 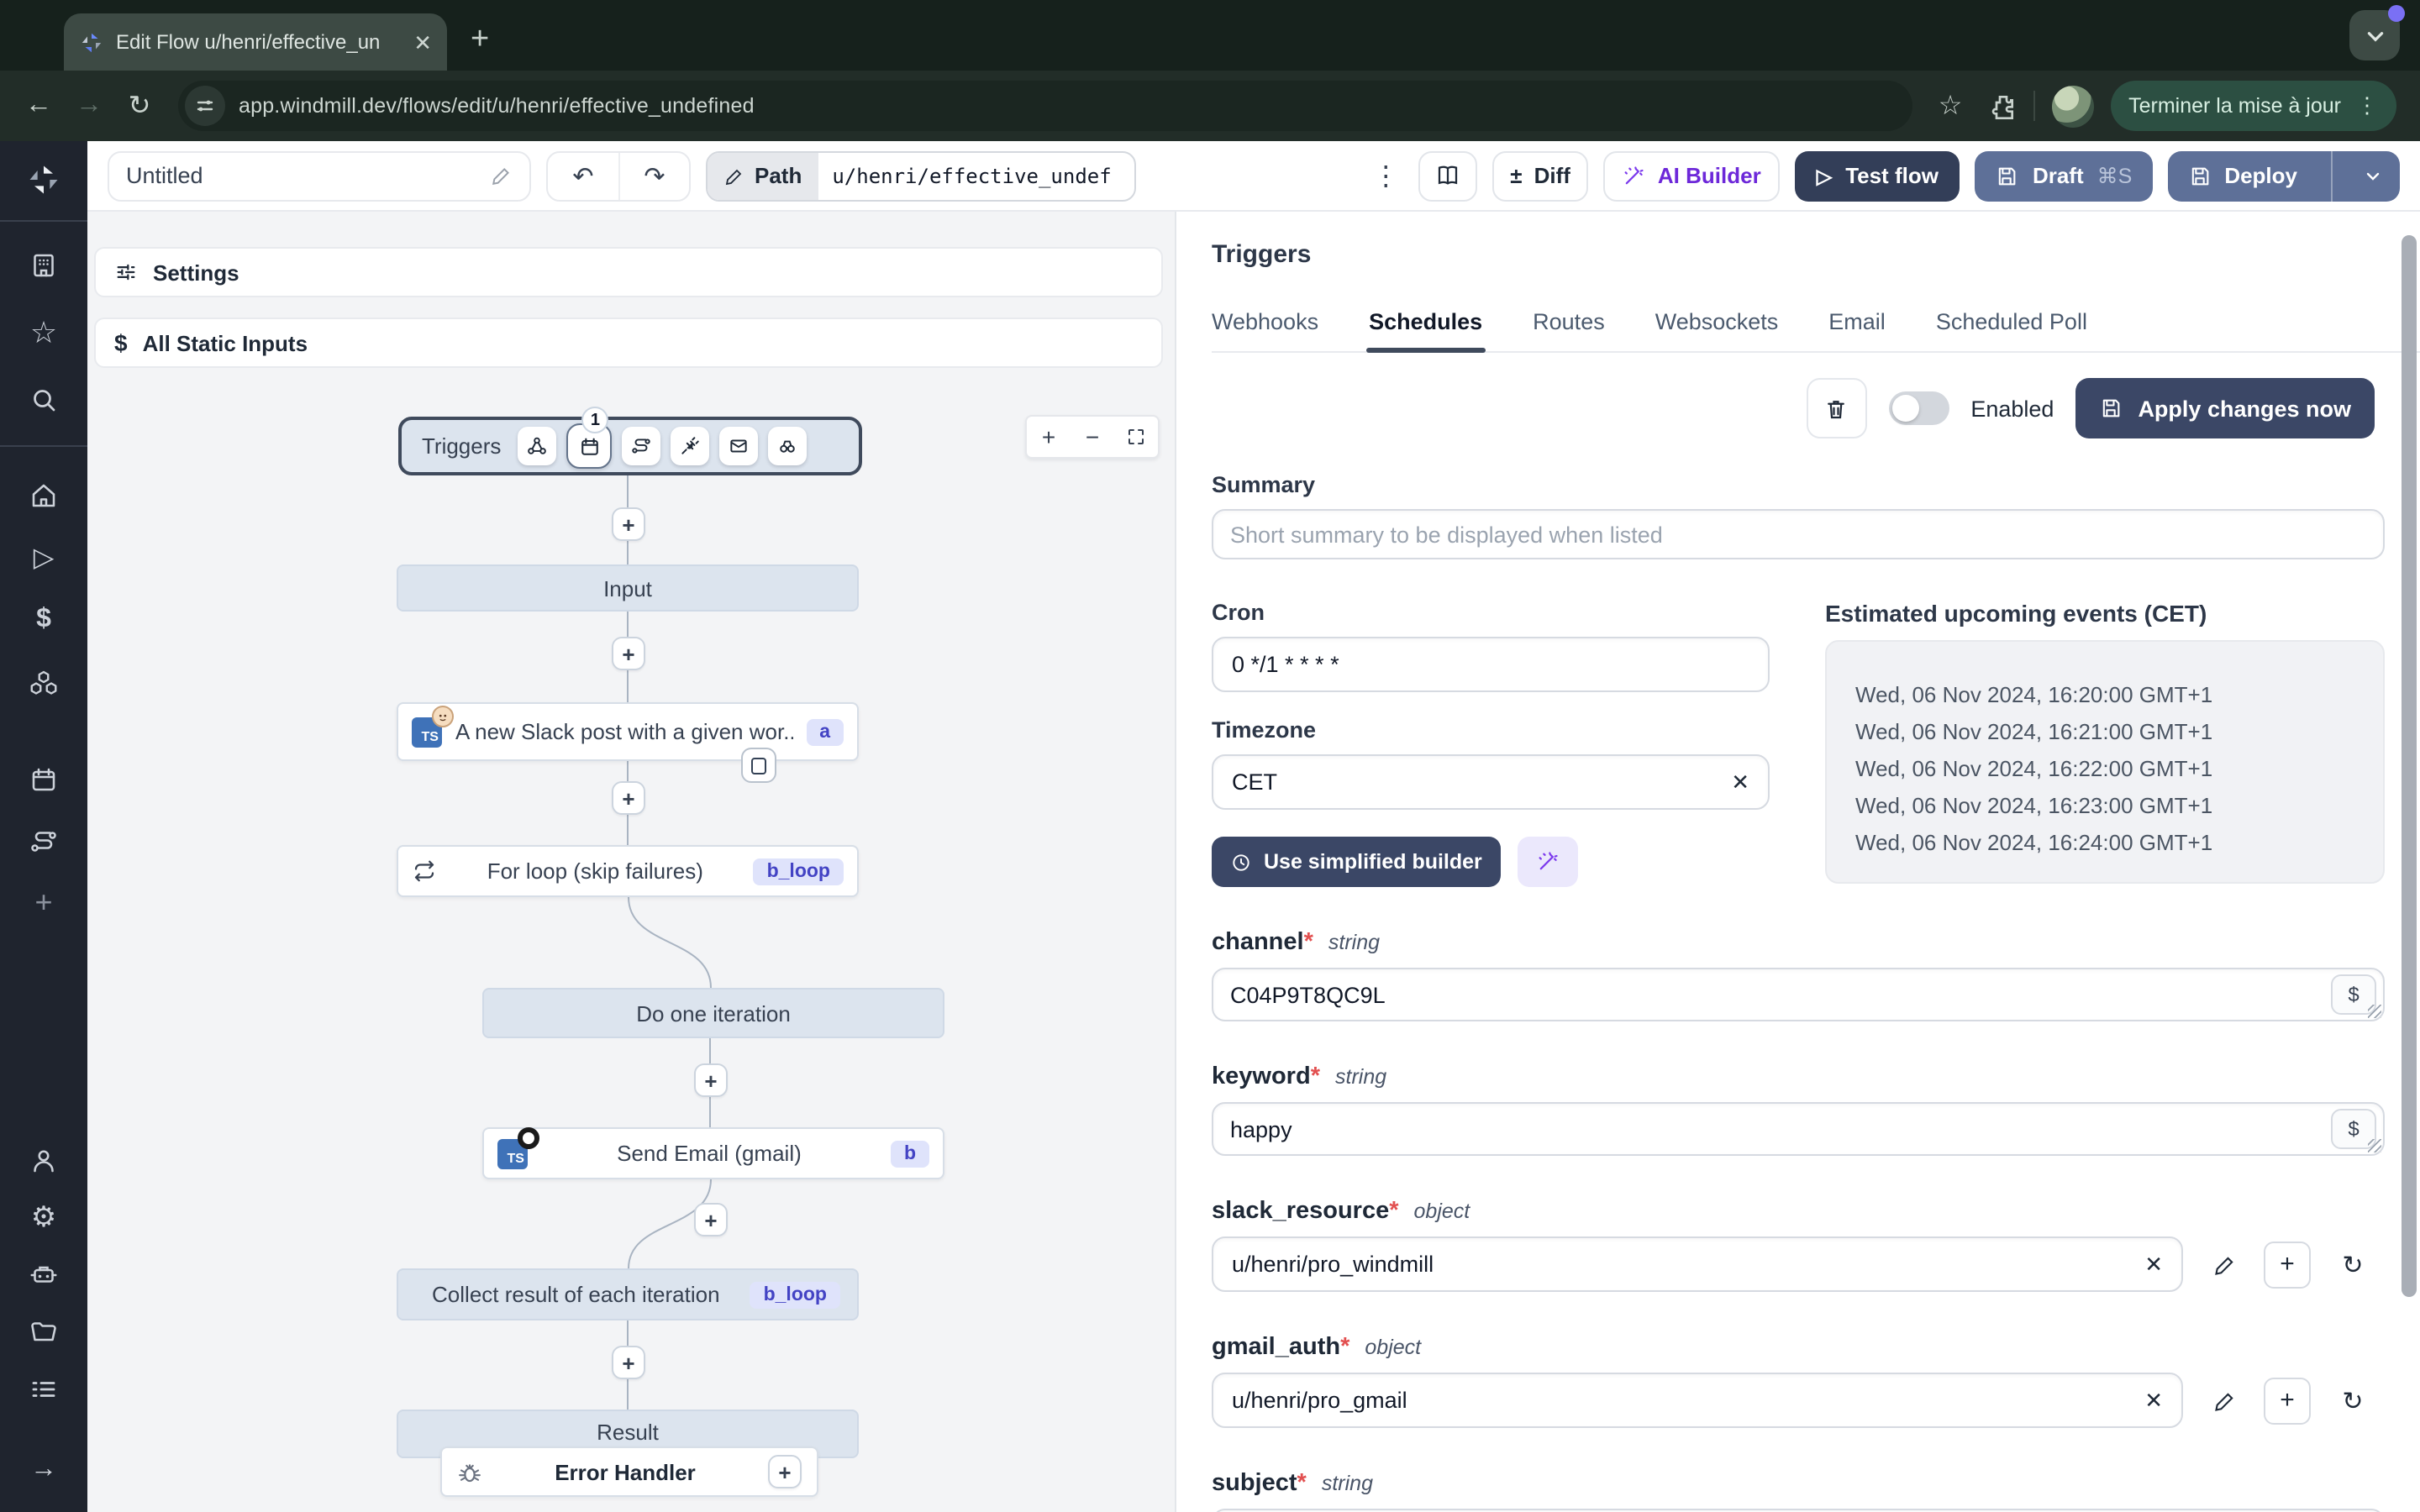 What do you see at coordinates (43, 1160) in the screenshot?
I see `user-icon` at bounding box center [43, 1160].